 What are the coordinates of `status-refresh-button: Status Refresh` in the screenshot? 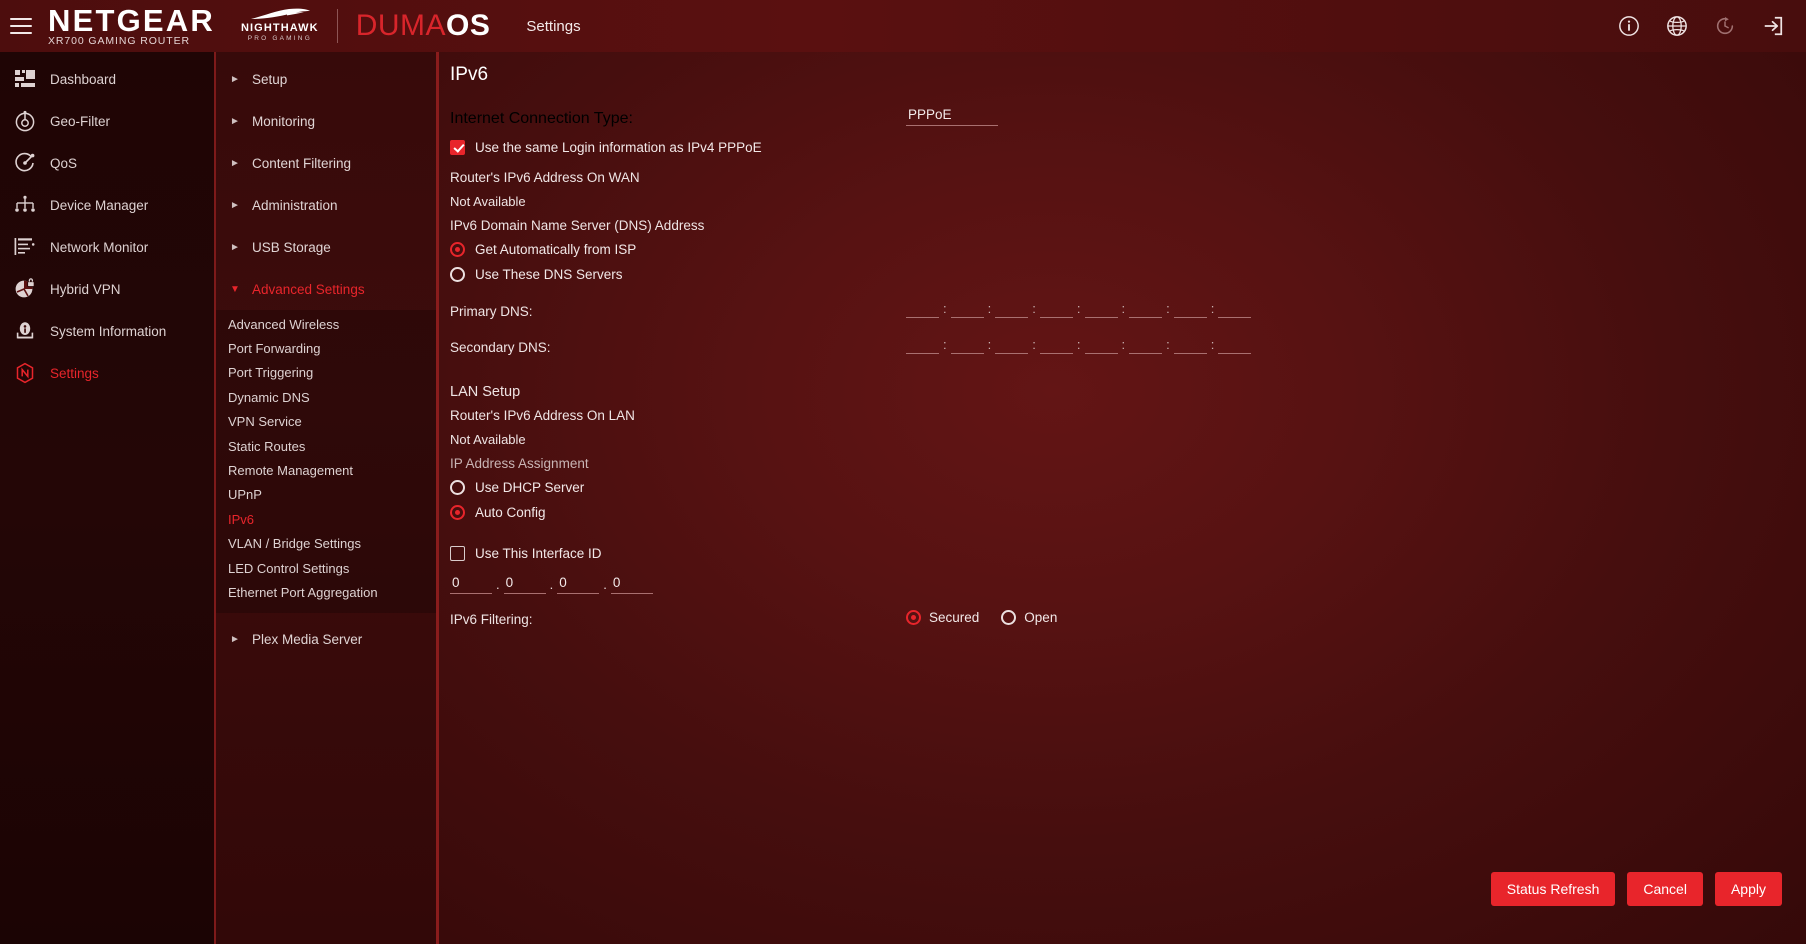 It's located at (1553, 889).